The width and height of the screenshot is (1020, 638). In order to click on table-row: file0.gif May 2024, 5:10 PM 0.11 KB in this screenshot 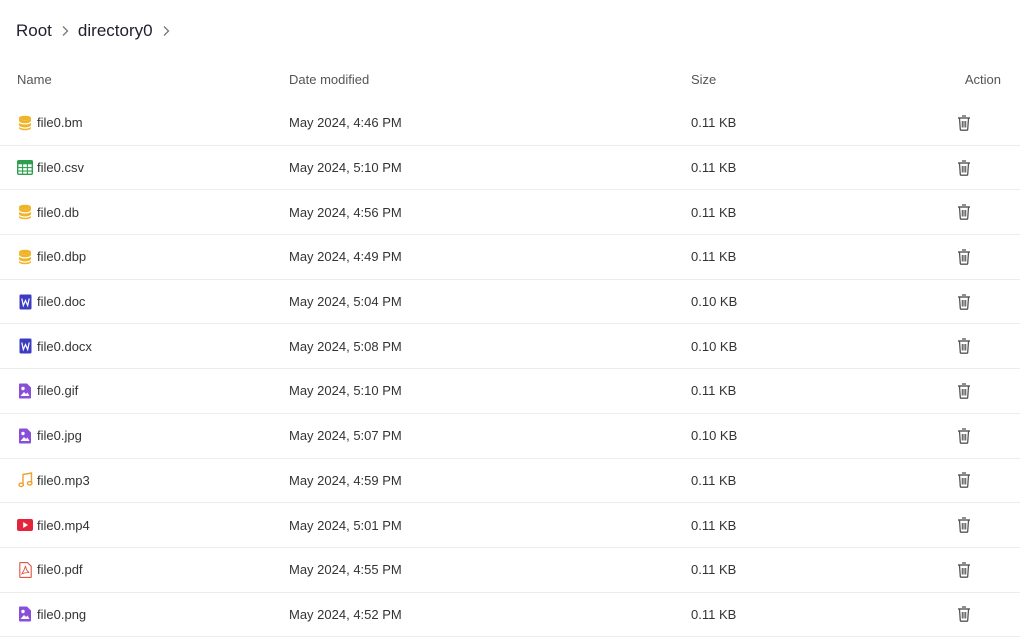, I will do `click(510, 391)`.